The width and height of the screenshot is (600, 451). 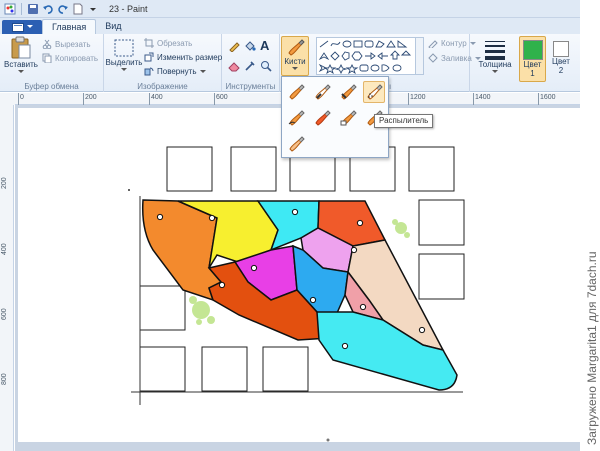 I want to click on ribbon-tabs: Главная Вид, so click(x=290, y=26).